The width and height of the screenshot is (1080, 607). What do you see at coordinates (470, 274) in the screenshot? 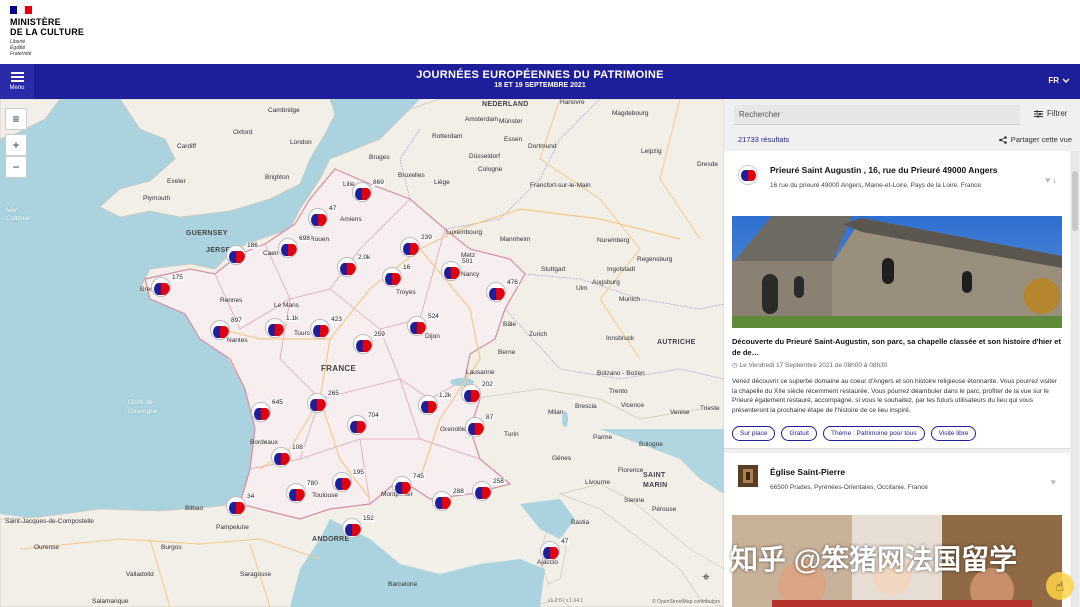
I see `map-label-nancy: Nancy` at bounding box center [470, 274].